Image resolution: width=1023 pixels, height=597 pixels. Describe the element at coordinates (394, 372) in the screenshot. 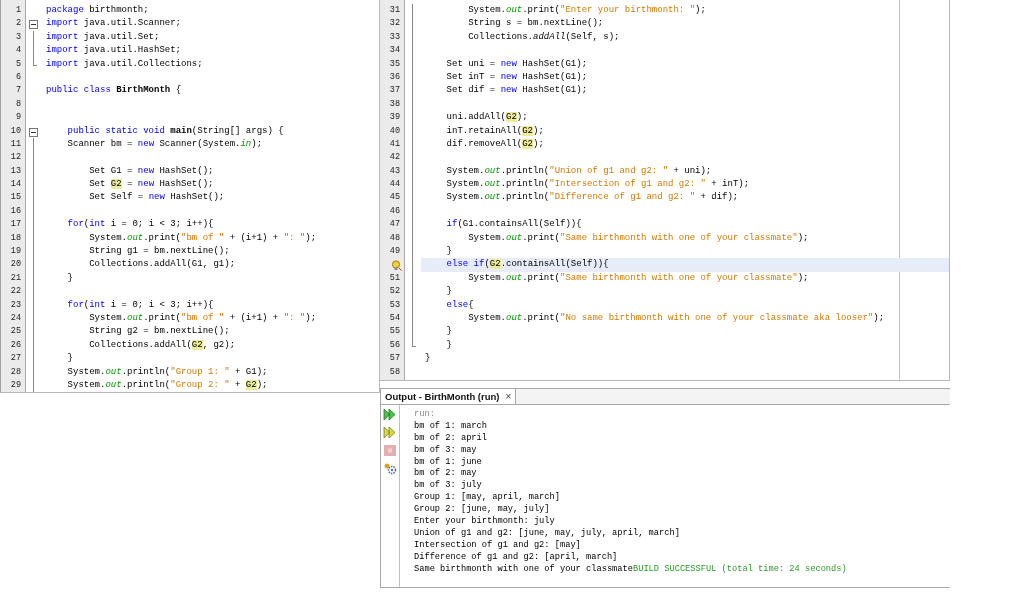

I see `line-number: 58` at that location.